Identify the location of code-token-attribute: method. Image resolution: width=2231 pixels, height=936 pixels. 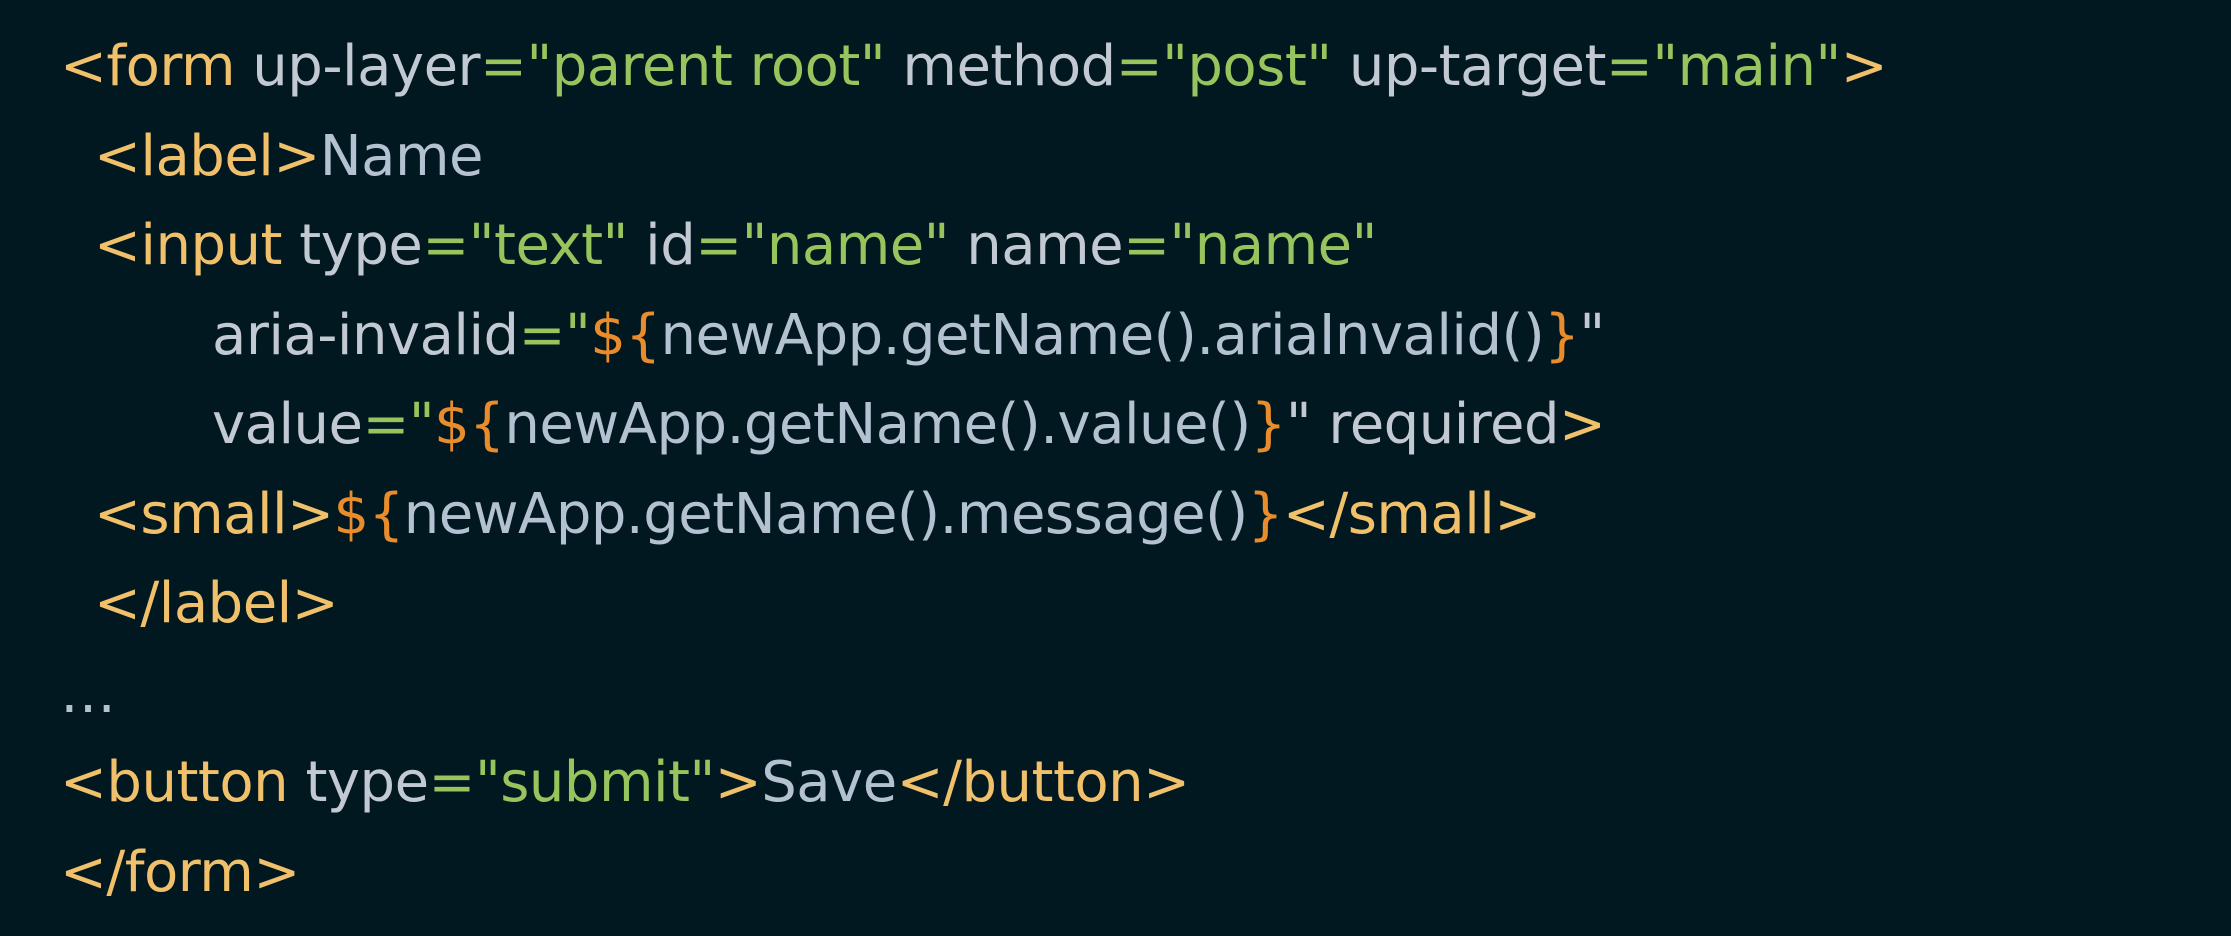
(1000, 66).